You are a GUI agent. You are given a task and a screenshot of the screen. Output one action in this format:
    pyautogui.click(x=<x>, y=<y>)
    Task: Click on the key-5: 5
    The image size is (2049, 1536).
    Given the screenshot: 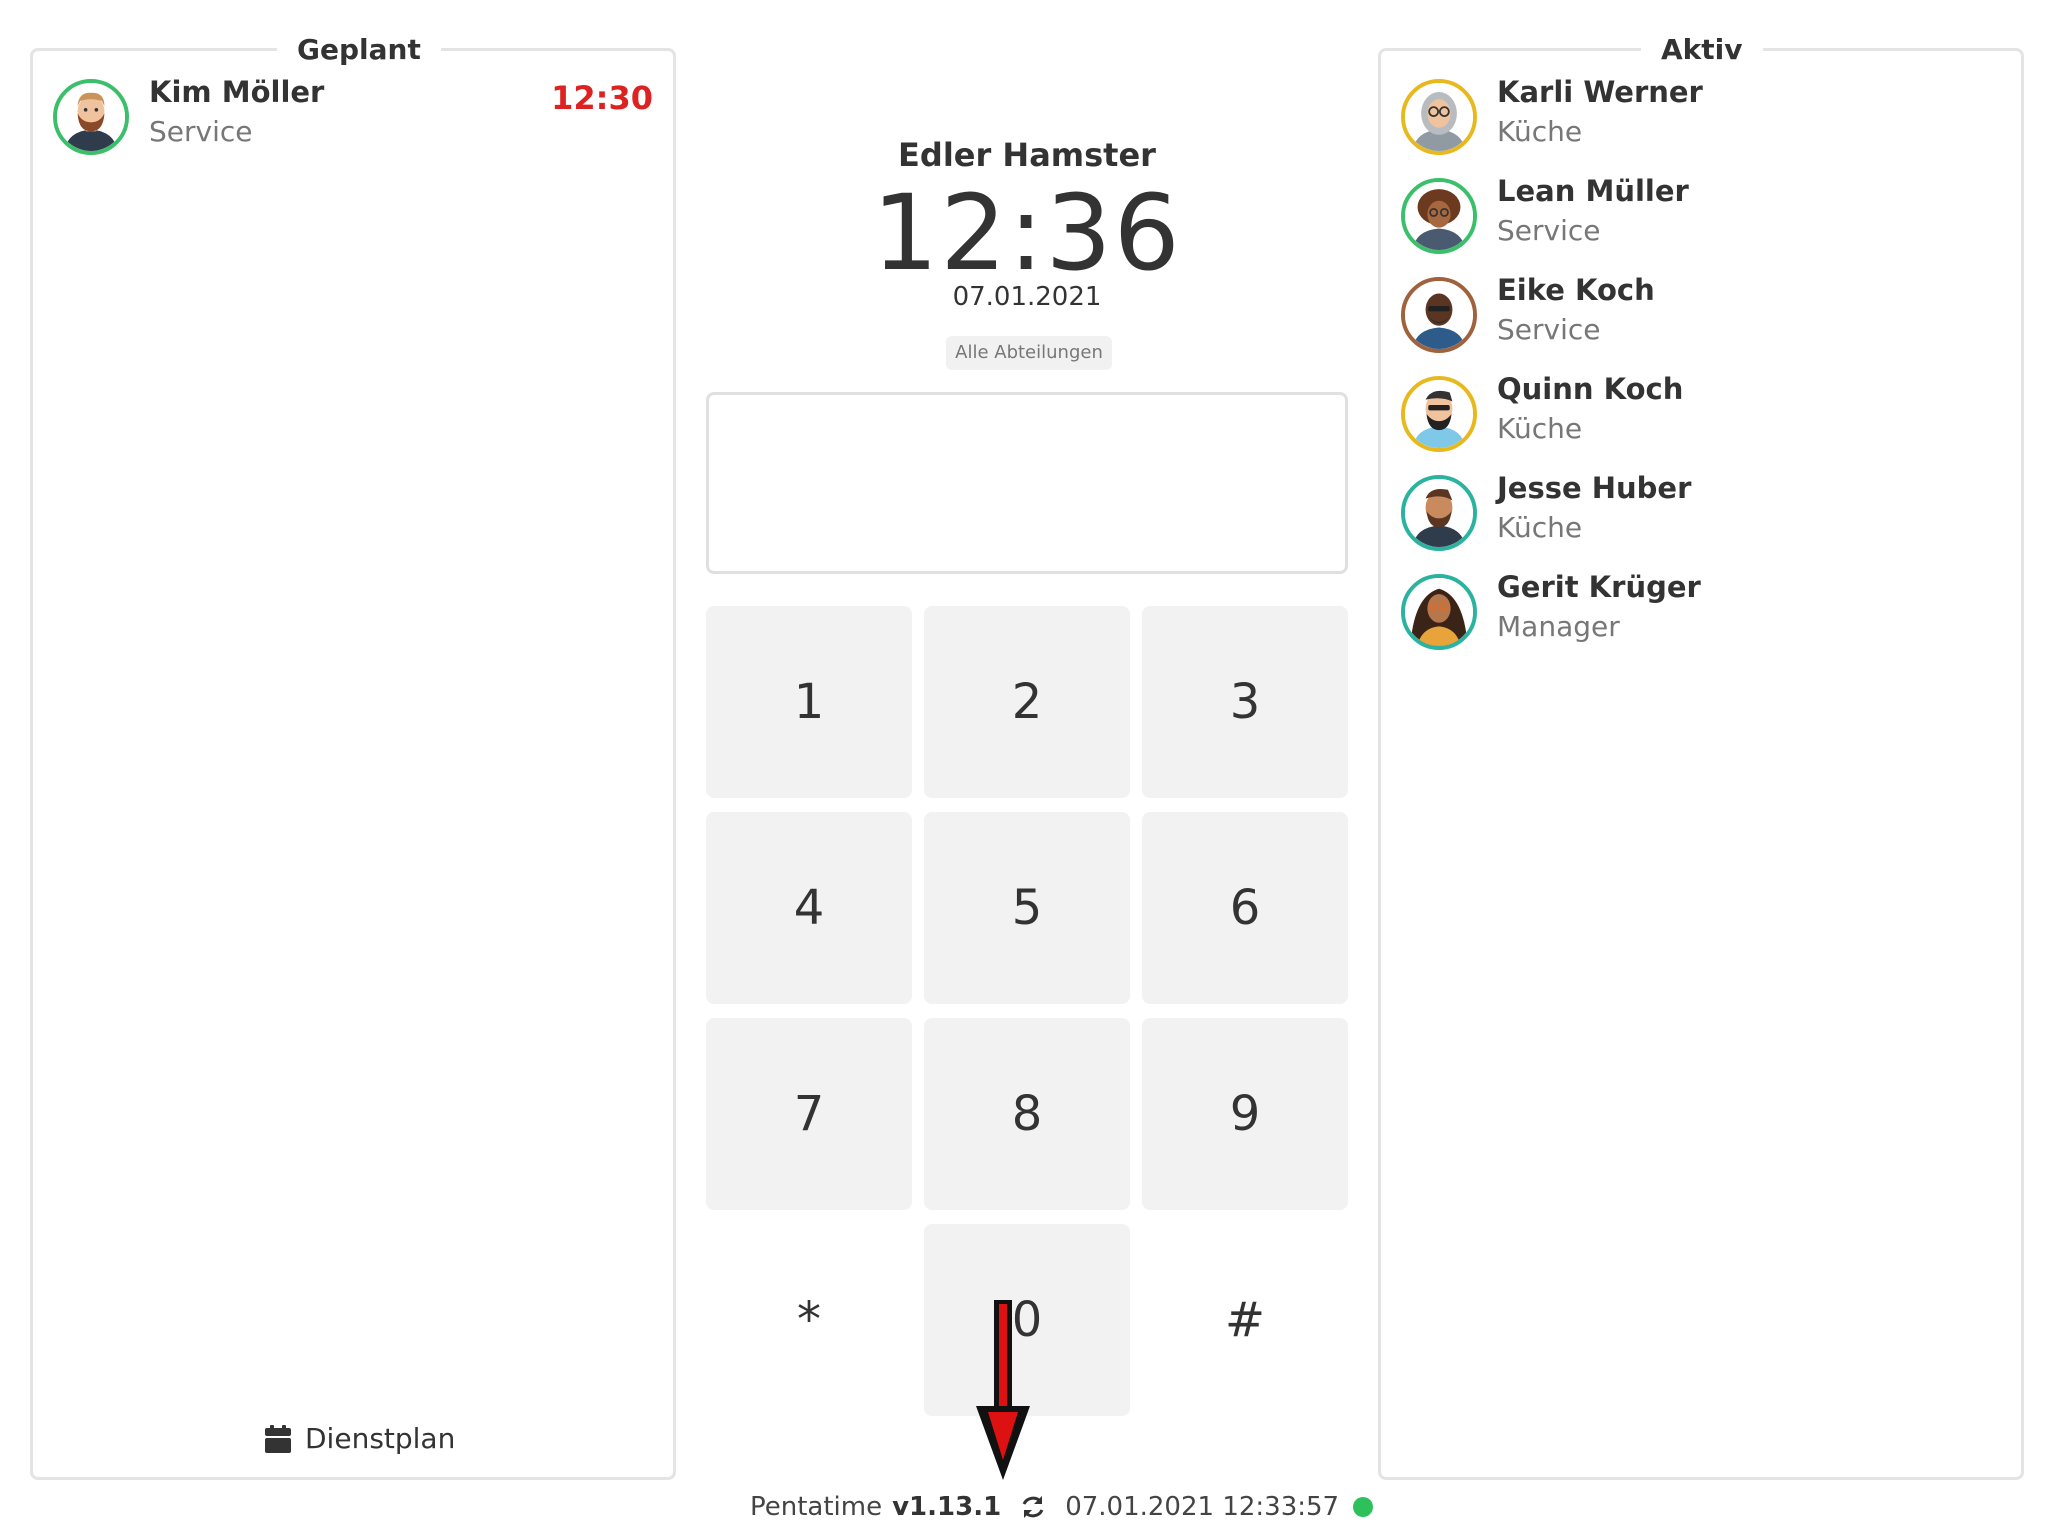 What is the action you would take?
    pyautogui.click(x=1027, y=908)
    